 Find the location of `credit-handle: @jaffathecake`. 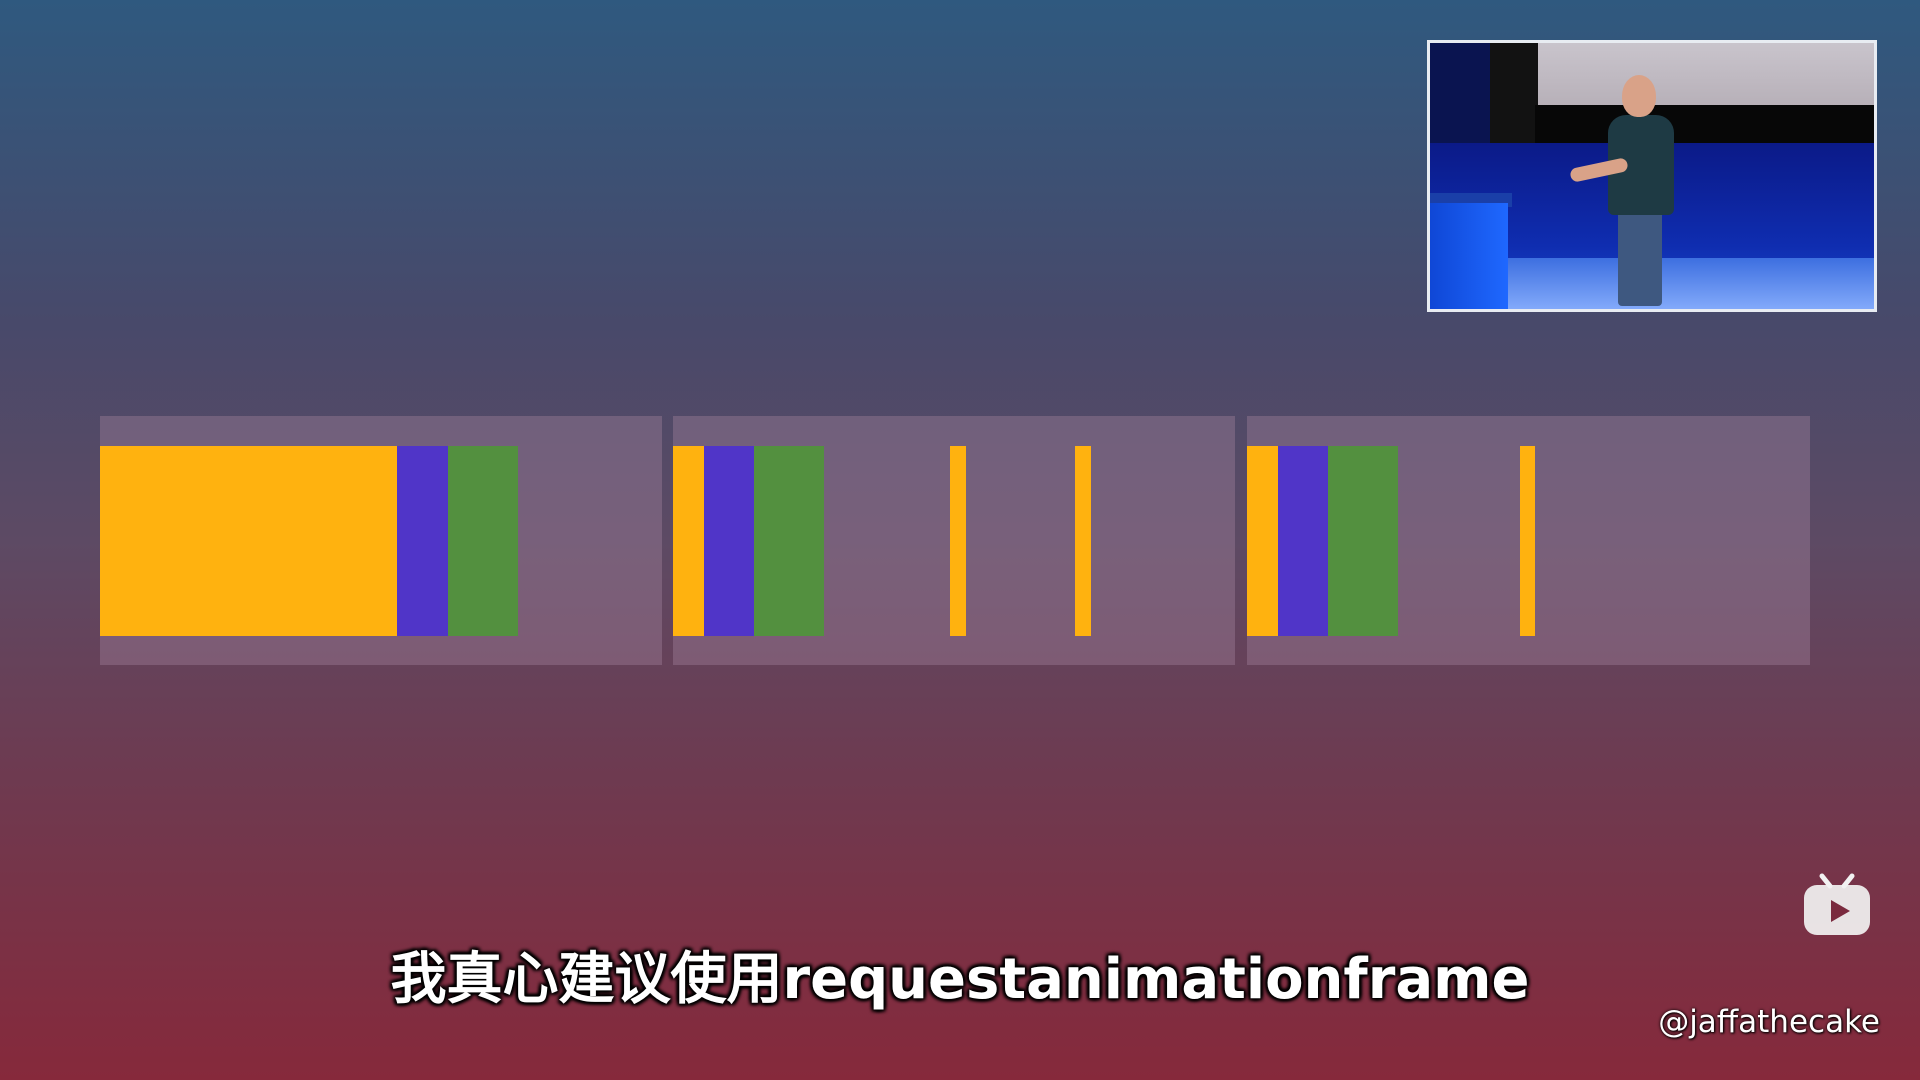

credit-handle: @jaffathecake is located at coordinates (1769, 1022).